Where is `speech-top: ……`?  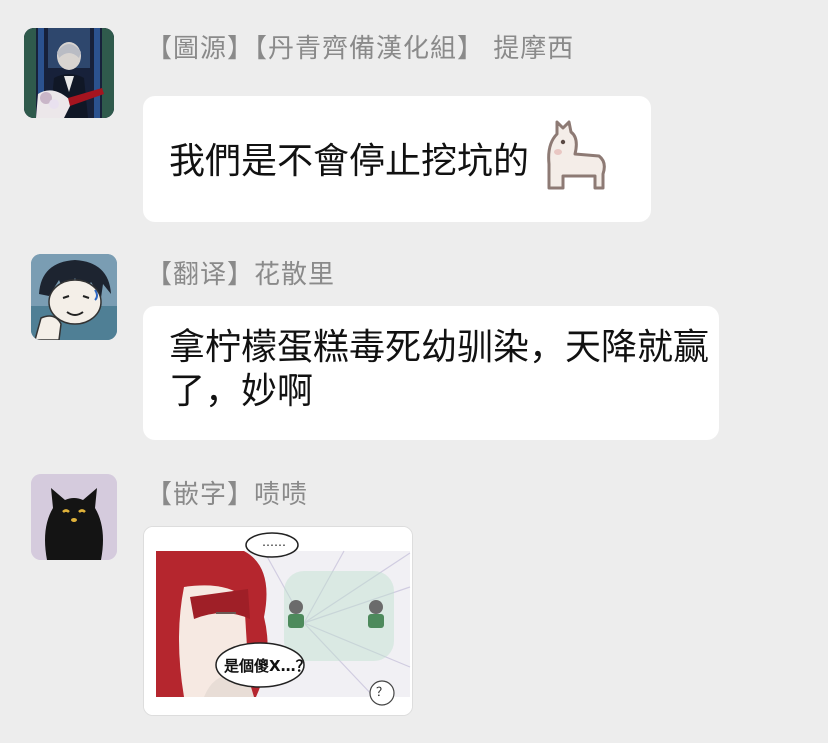 speech-top: …… is located at coordinates (274, 542).